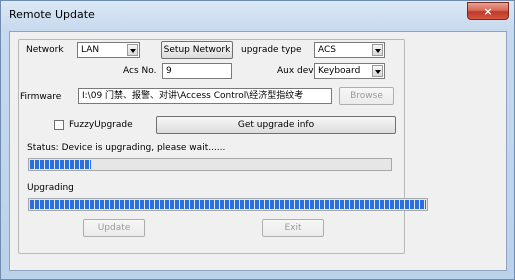  What do you see at coordinates (349, 50) in the screenshot?
I see `upgrade-type-select: ACS` at bounding box center [349, 50].